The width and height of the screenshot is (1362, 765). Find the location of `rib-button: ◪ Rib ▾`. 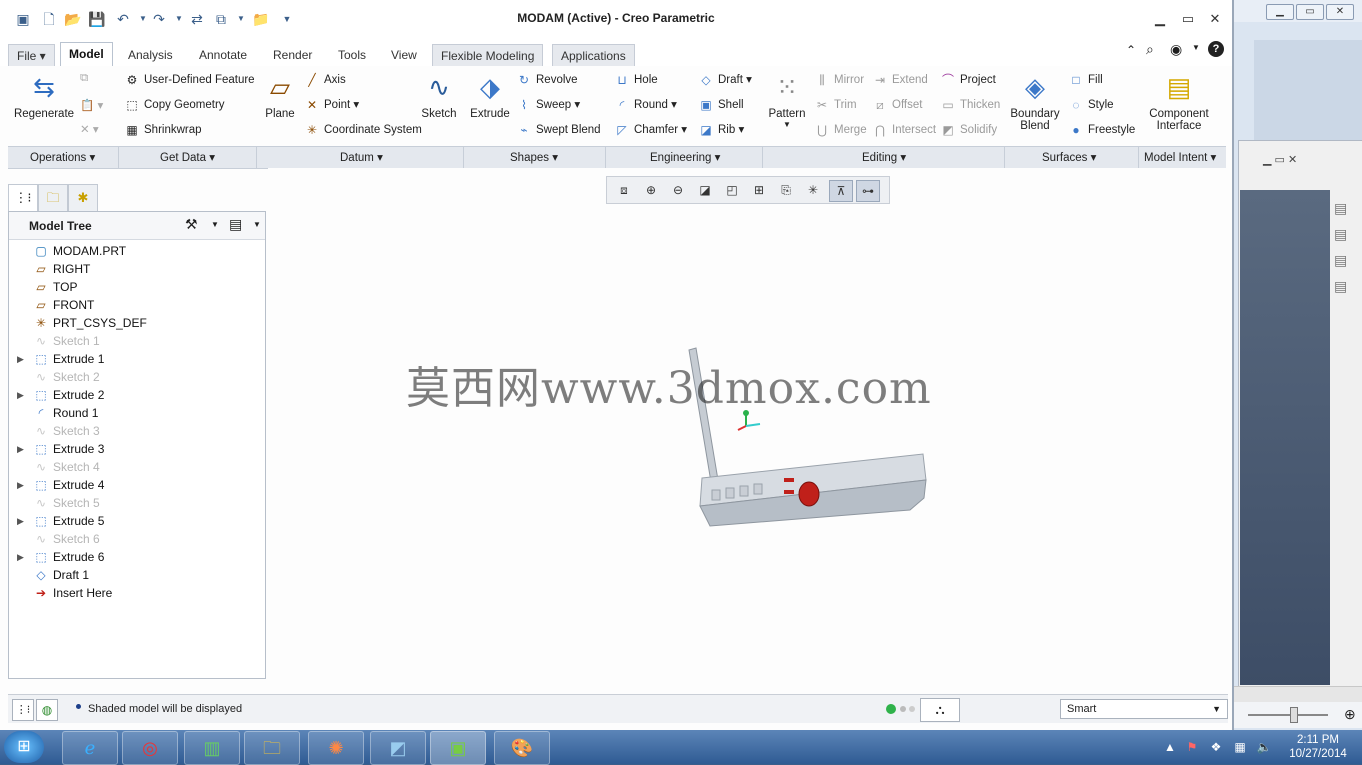

rib-button: ◪ Rib ▾ is located at coordinates (721, 130).